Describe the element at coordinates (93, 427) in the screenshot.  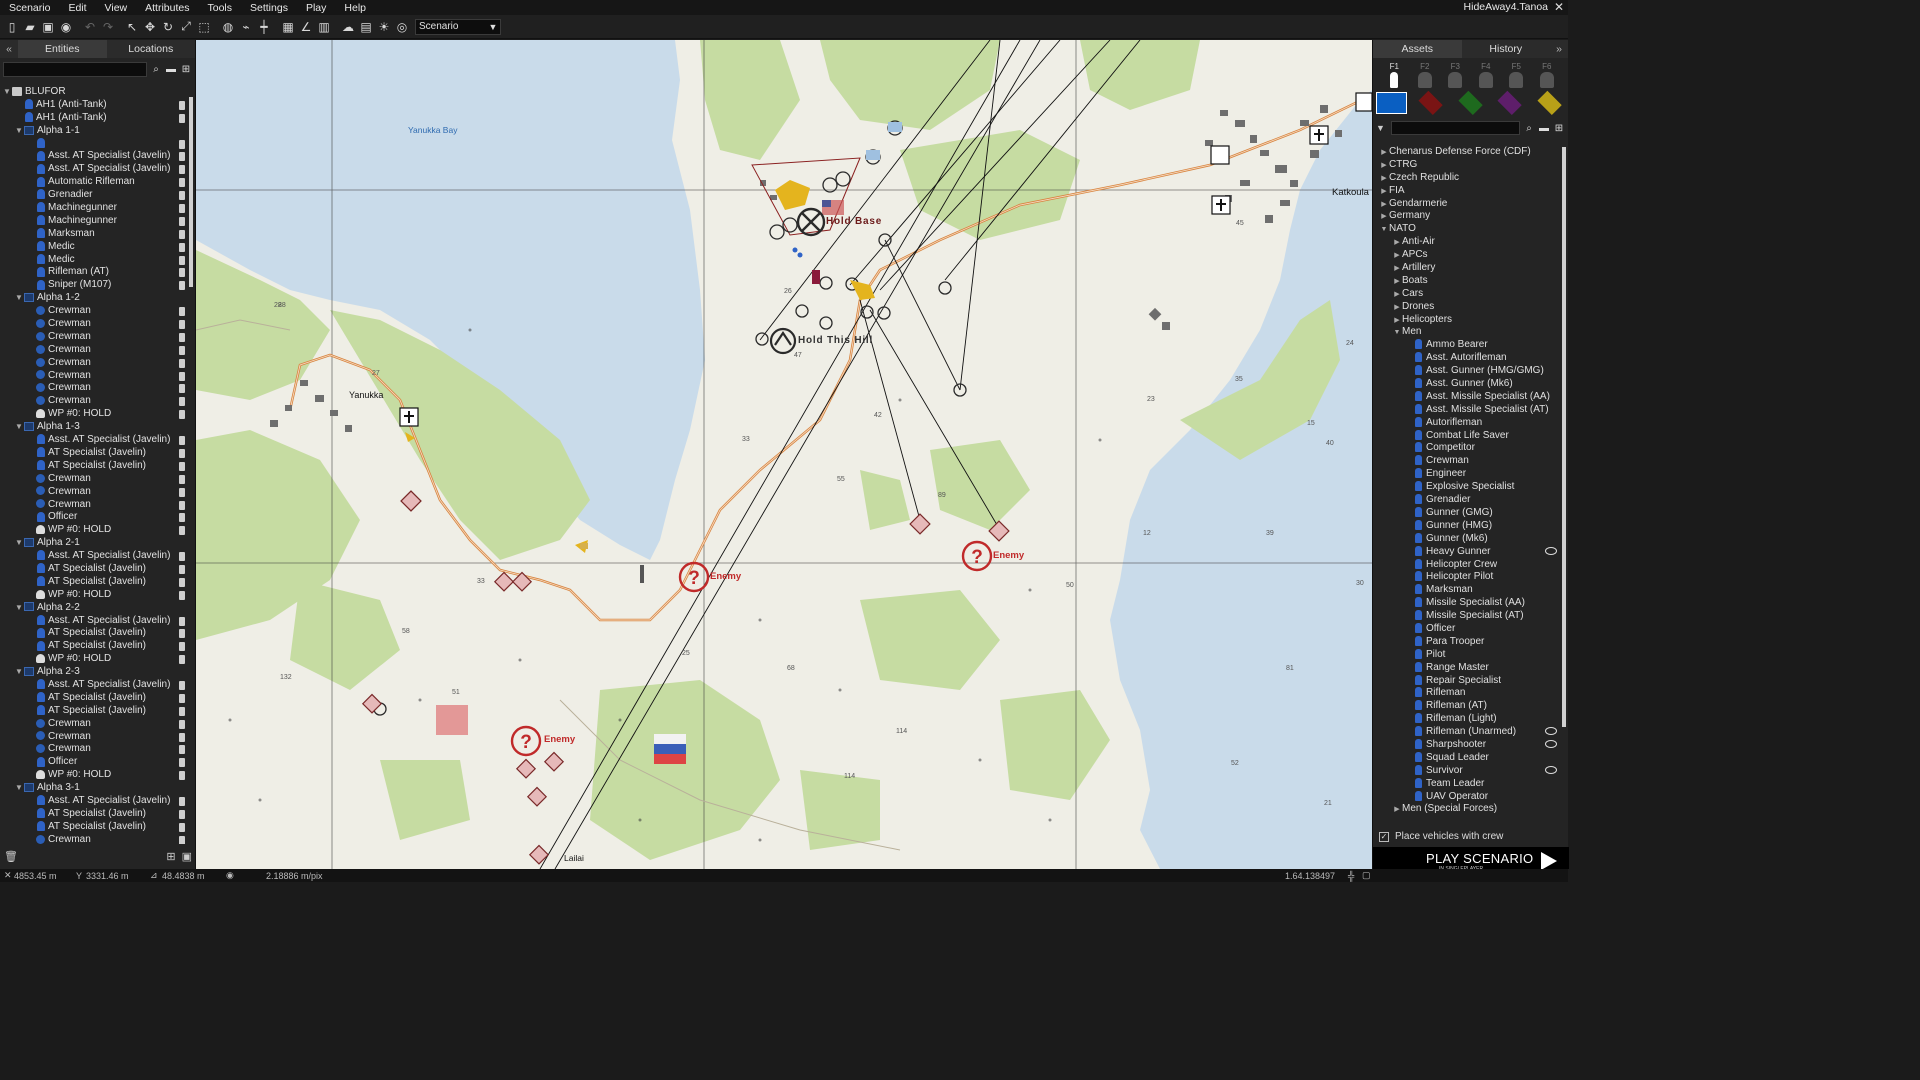
I see `tree-row: ▼ Alpha 1-3` at that location.